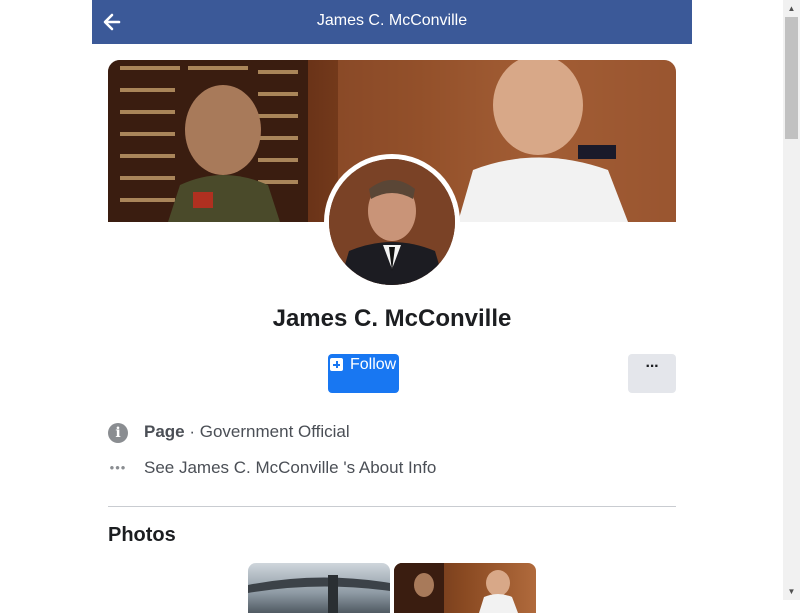  What do you see at coordinates (363, 373) in the screenshot?
I see `follow-button: Follow` at bounding box center [363, 373].